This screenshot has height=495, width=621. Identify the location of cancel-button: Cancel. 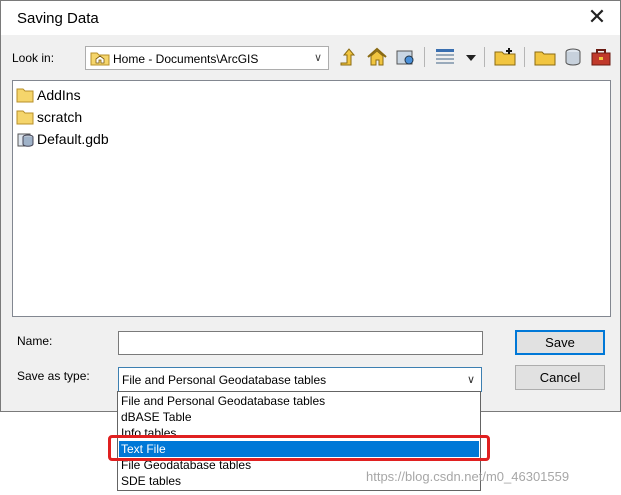
(560, 377).